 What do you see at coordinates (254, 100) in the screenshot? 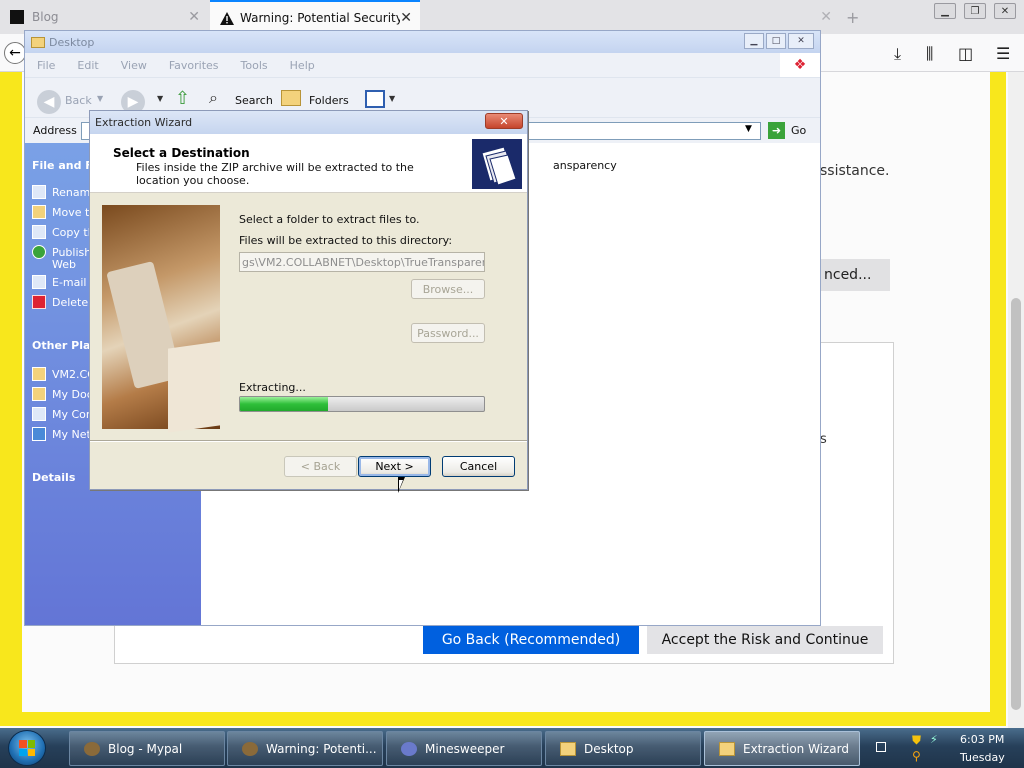
I see `search-button: Search` at bounding box center [254, 100].